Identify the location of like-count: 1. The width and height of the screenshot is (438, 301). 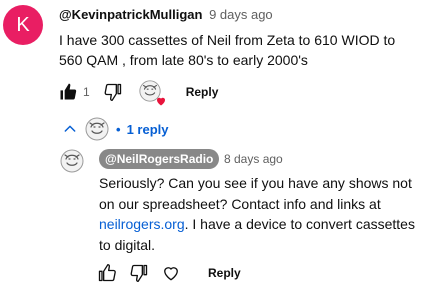
(86, 92).